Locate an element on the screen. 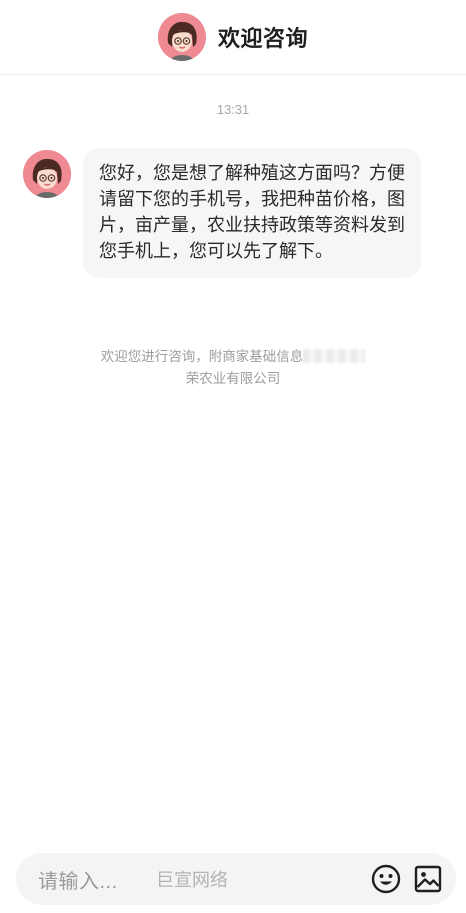 Image resolution: width=466 pixels, height=913 pixels. merchant-info-notice: 欢迎您进行咨询，附商家基础信息 荣农业有限公司 is located at coordinates (233, 368).